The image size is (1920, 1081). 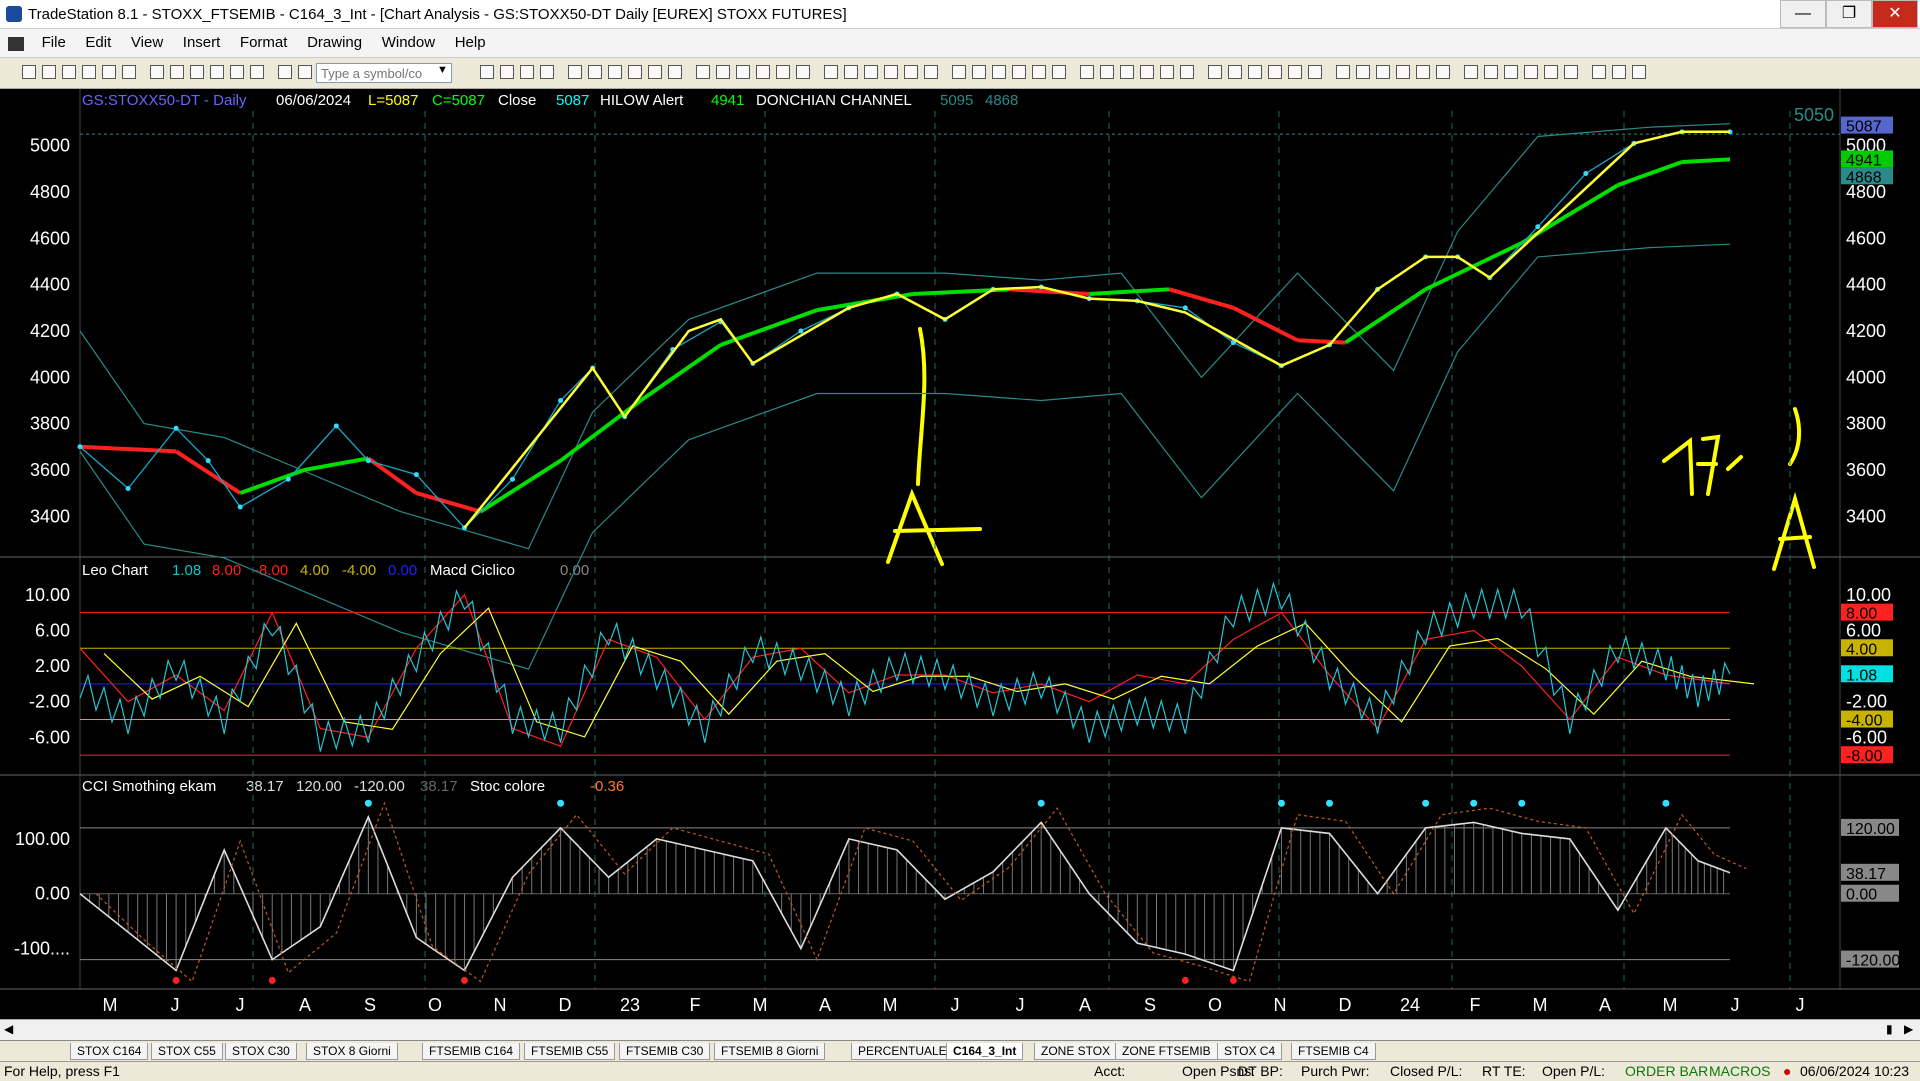 What do you see at coordinates (1491, 72) in the screenshot?
I see `toolbar-tool-61-icon` at bounding box center [1491, 72].